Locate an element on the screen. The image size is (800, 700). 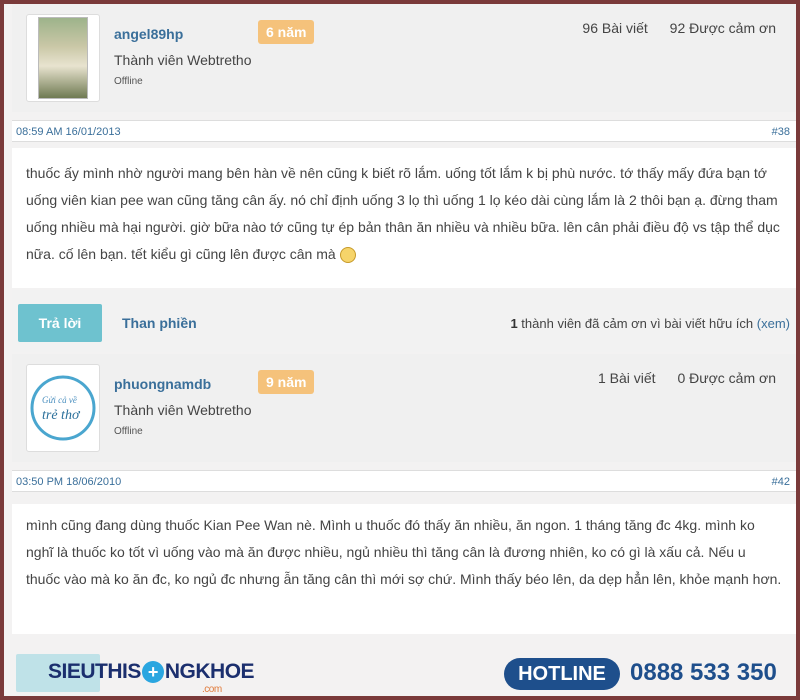
avatar-logo-text-1: Gửi cả về is located at coordinates (60, 400).